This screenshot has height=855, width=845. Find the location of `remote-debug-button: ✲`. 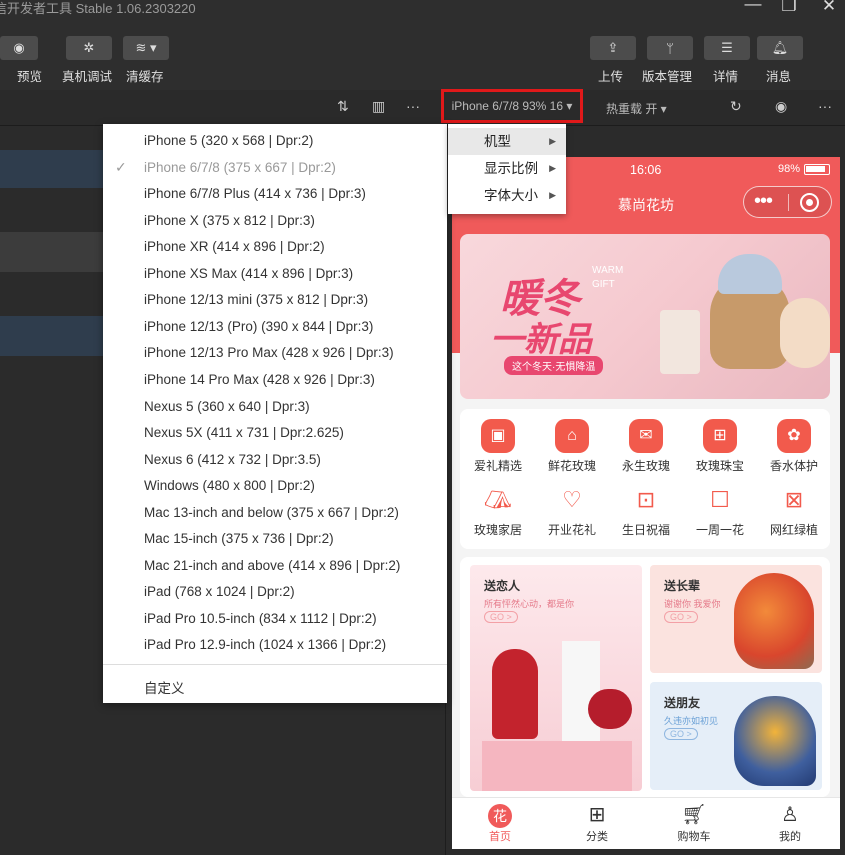

remote-debug-button: ✲ is located at coordinates (89, 48).